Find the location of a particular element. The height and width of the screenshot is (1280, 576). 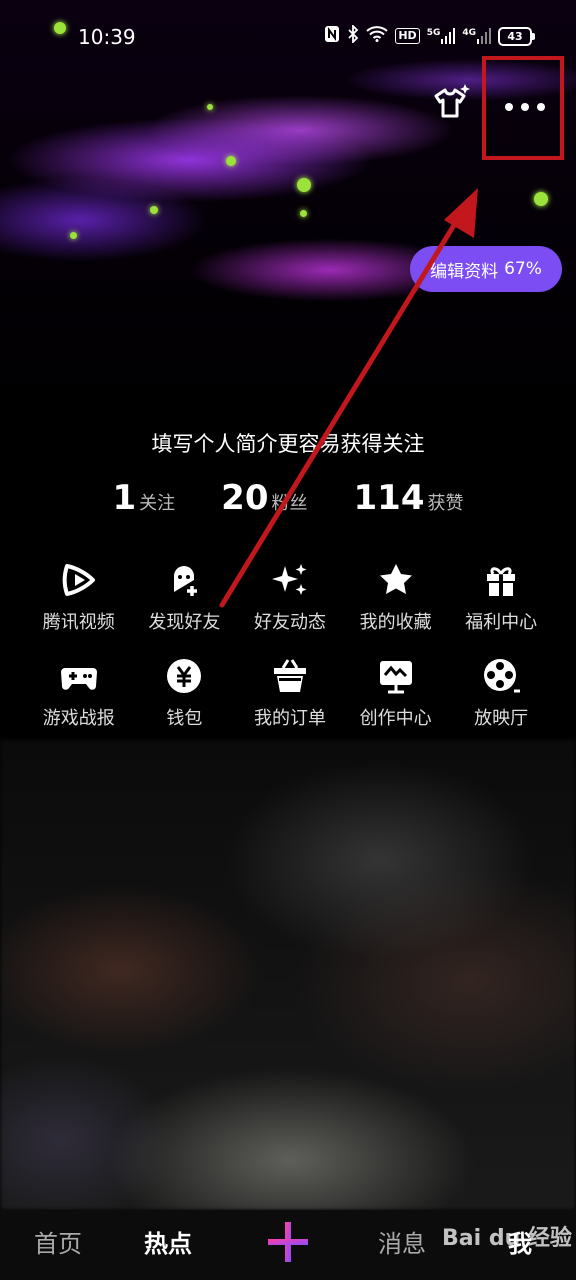

gift-icon is located at coordinates (501, 581).